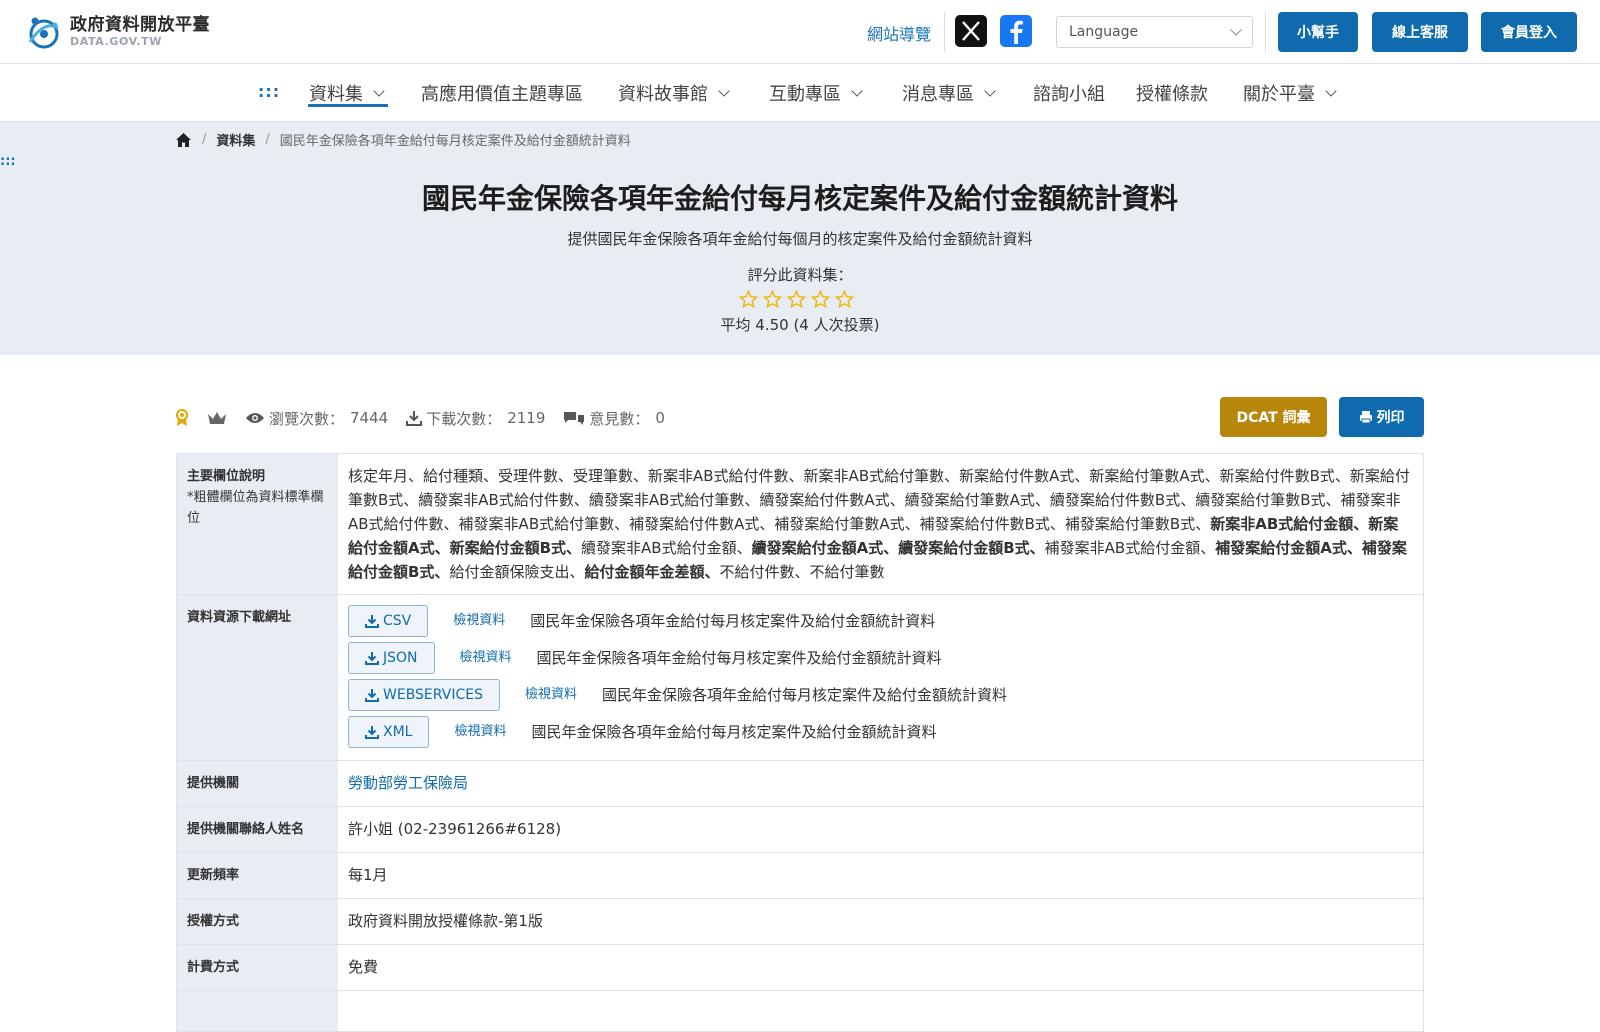 The image size is (1600, 1032). I want to click on home-icon, so click(183, 140).